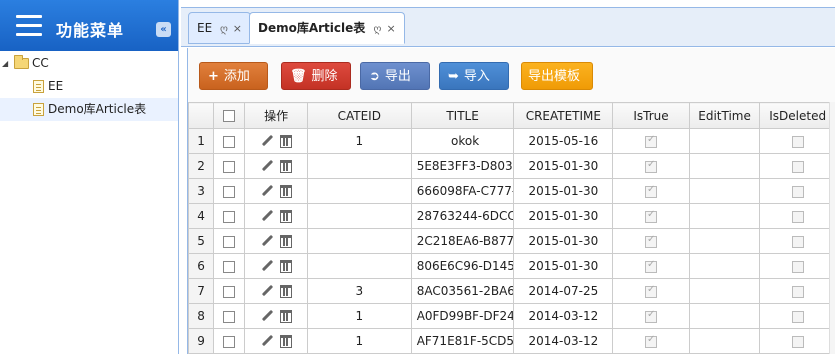 The image size is (835, 354). What do you see at coordinates (5, 63) in the screenshot?
I see `tree-expand-toggle-icon: ◢` at bounding box center [5, 63].